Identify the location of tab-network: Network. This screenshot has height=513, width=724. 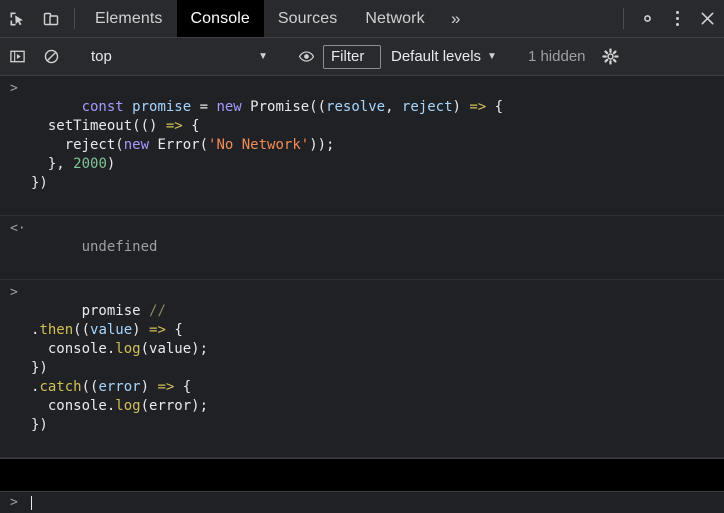
(394, 18).